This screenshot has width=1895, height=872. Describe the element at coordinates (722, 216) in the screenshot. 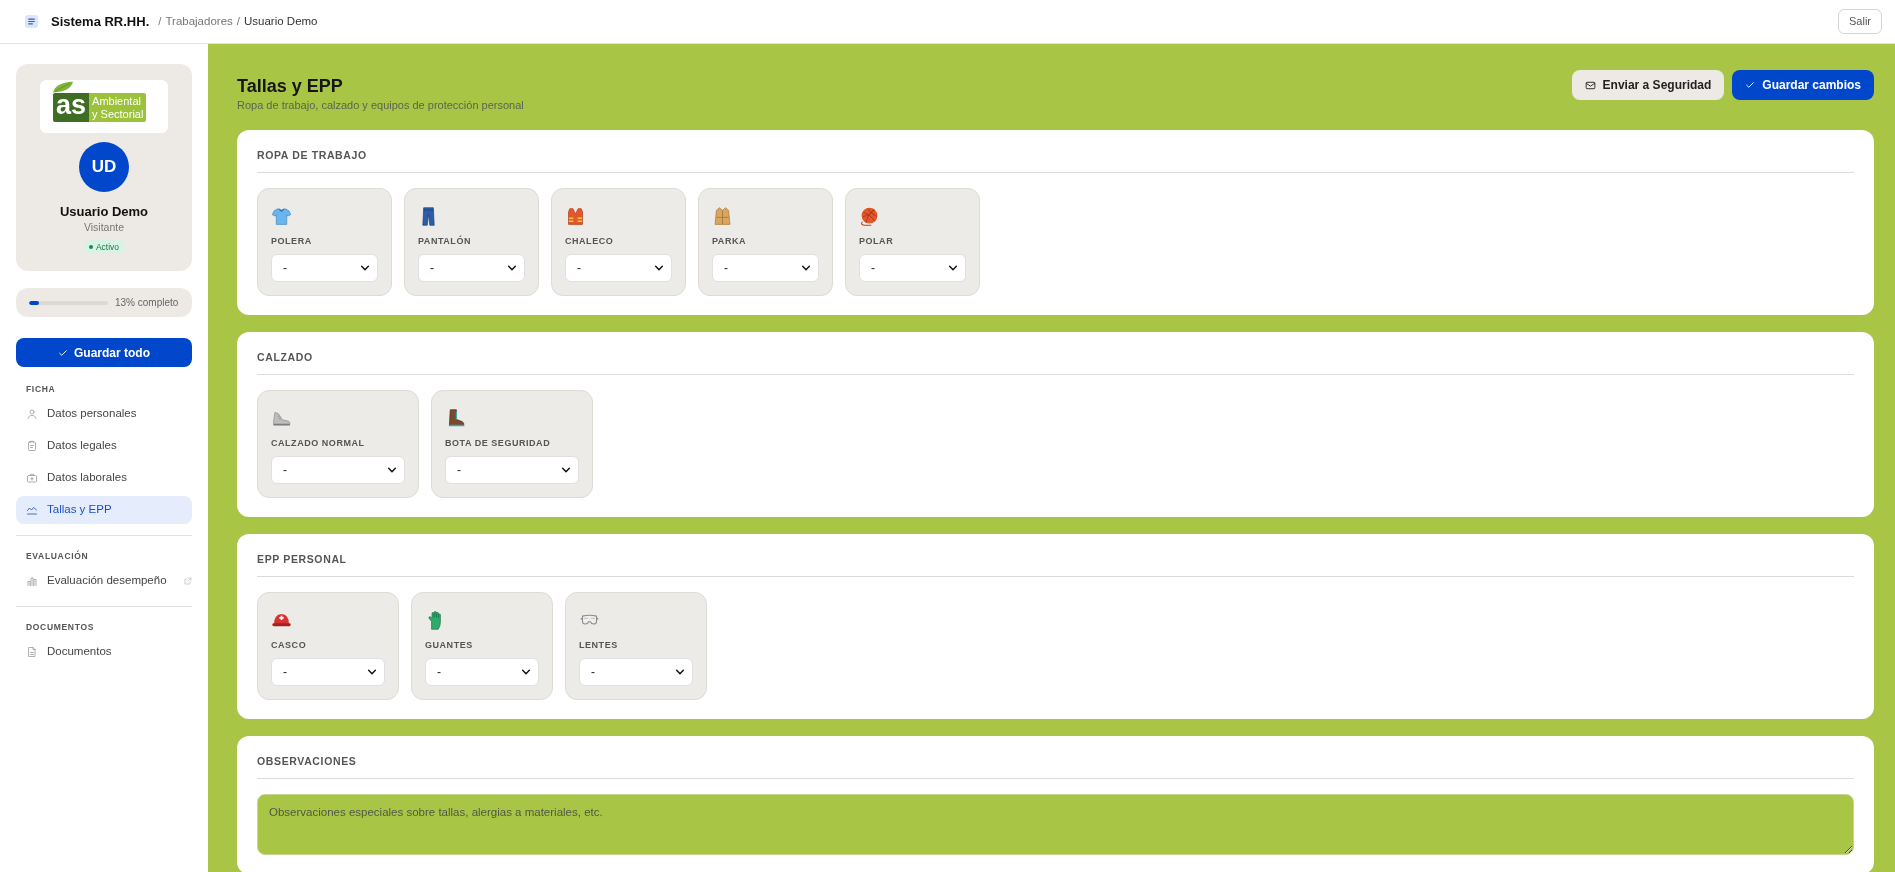

I see `coat-icon` at that location.